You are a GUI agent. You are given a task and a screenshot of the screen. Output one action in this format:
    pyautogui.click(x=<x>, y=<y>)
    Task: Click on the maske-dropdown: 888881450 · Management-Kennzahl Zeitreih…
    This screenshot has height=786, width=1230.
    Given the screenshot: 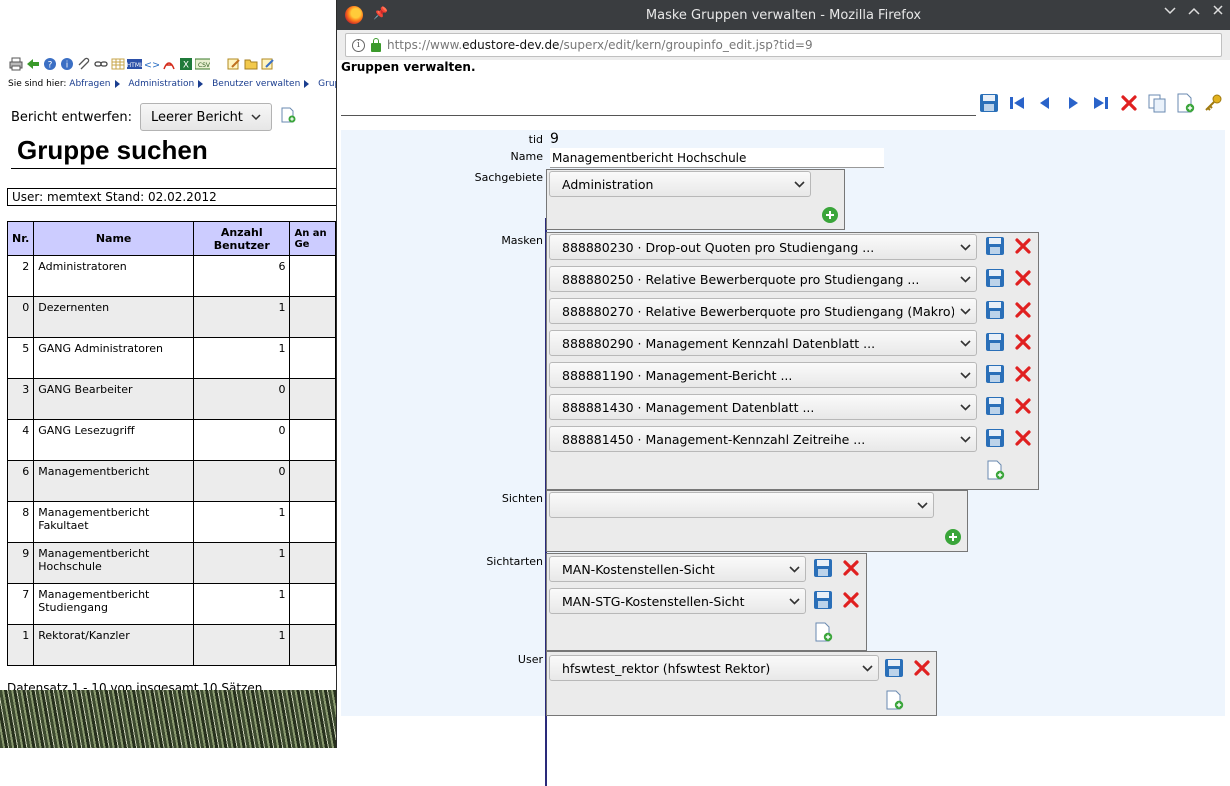 What is the action you would take?
    pyautogui.click(x=763, y=439)
    